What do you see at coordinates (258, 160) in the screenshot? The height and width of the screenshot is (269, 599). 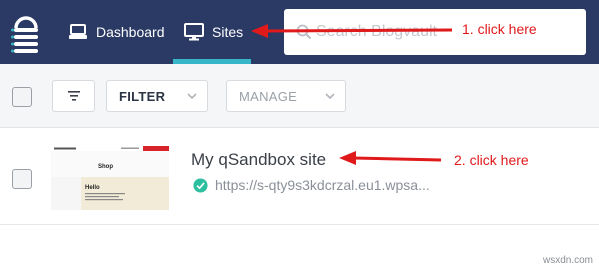 I see `site-name-link: My qSandbox site` at bounding box center [258, 160].